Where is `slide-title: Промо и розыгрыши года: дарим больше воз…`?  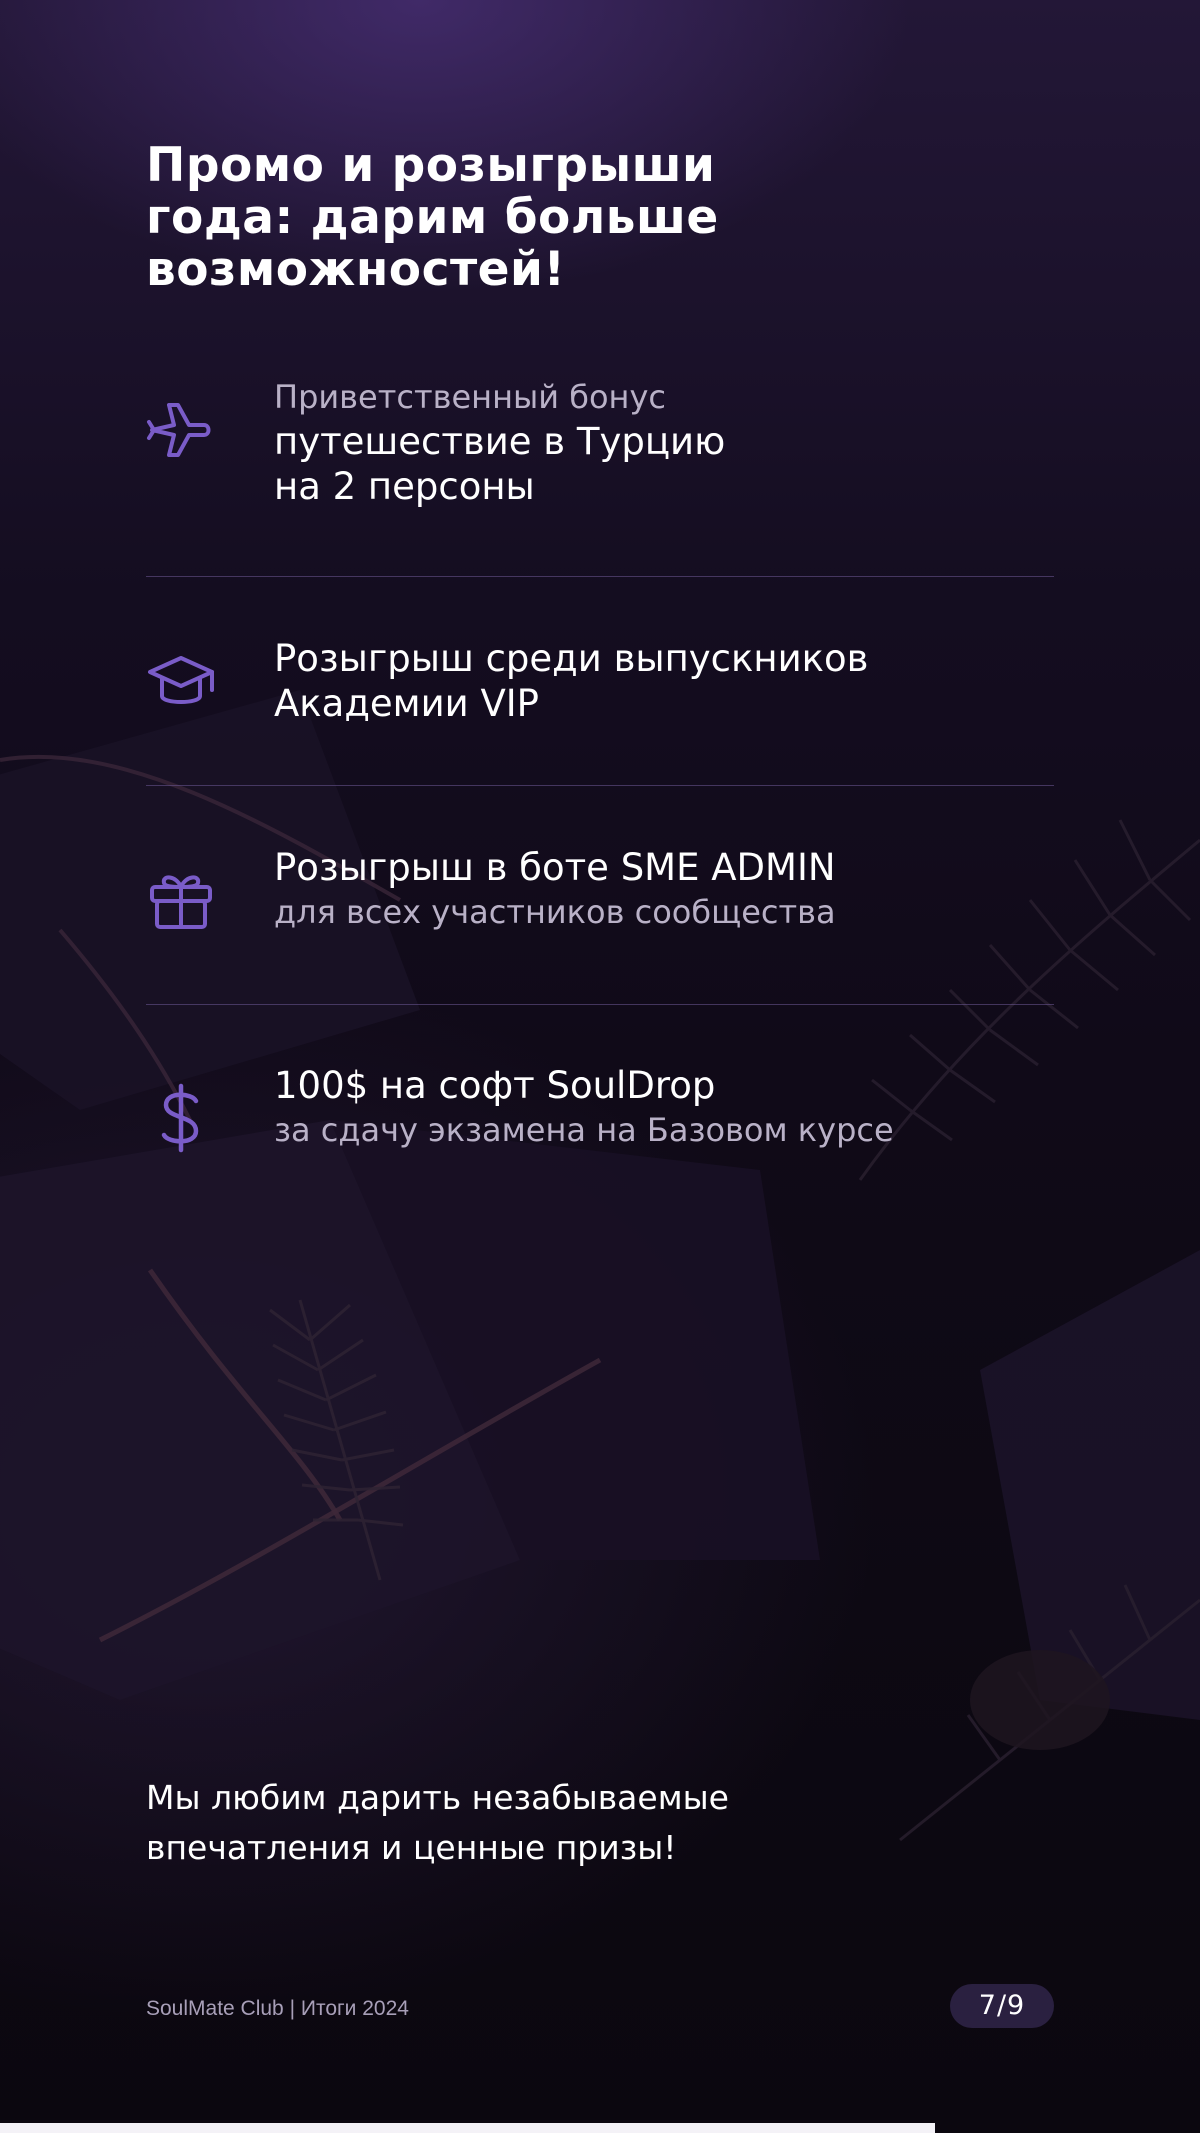
slide-title: Промо и розыгрыши года: дарим больше воз… is located at coordinates (506, 218).